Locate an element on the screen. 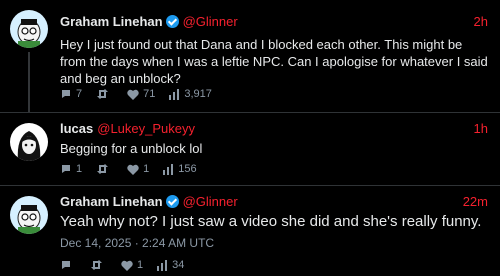 This screenshot has height=276, width=500. reply-button is located at coordinates (68, 265).